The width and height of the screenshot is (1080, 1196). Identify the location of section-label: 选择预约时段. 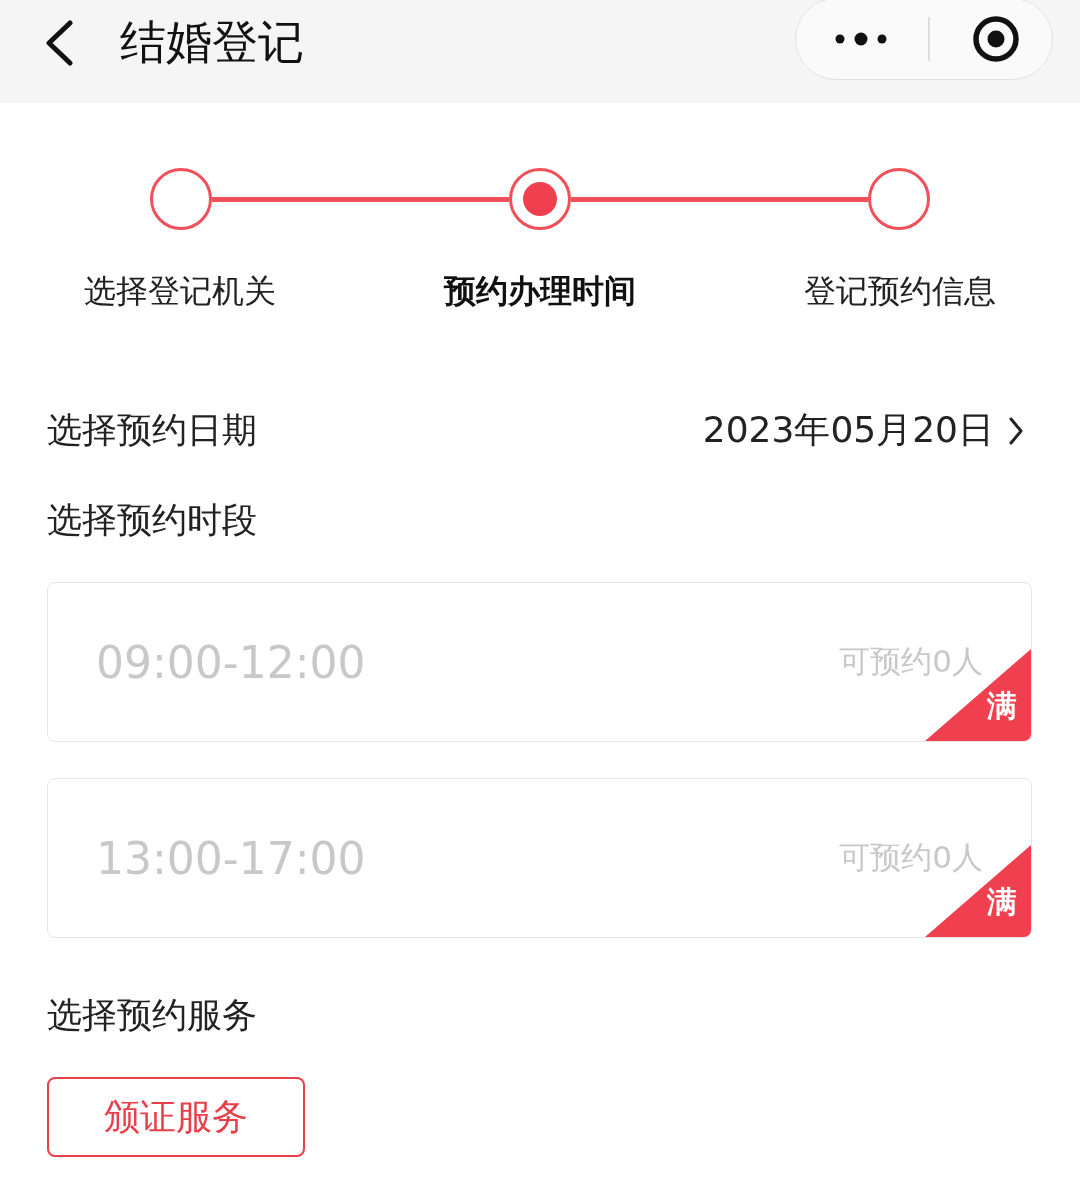
(152, 520).